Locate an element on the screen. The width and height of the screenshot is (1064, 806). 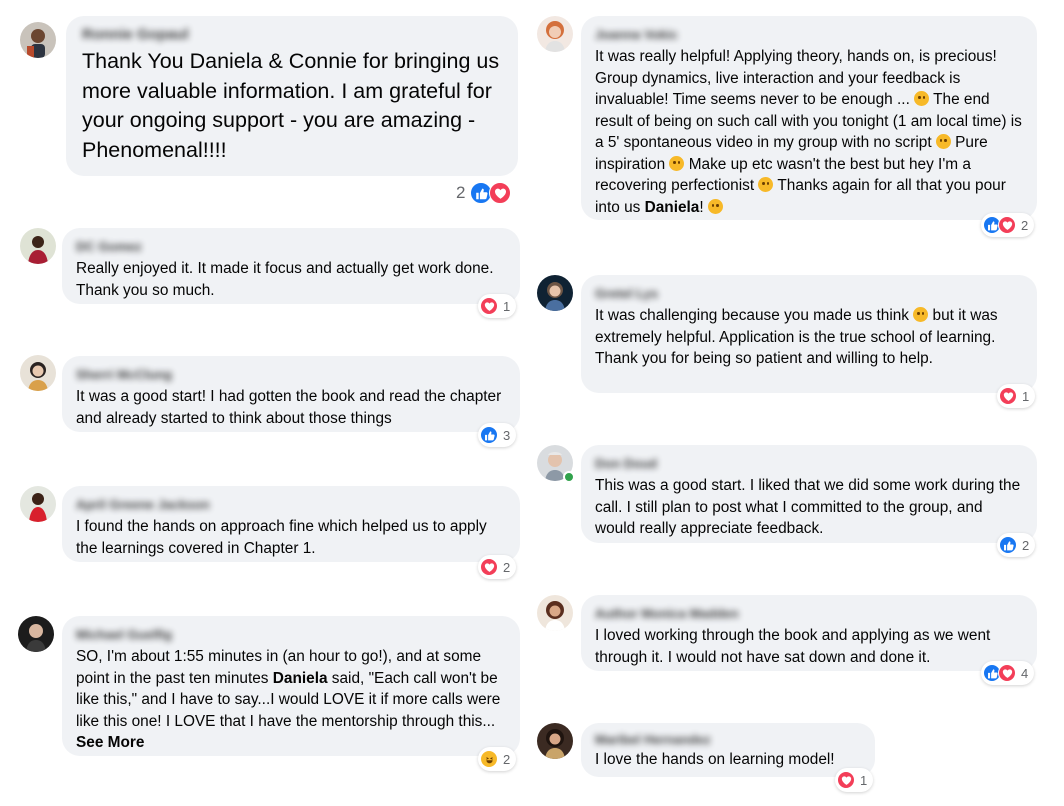
commenter-name: Joanna Vokic is located at coordinates (636, 34).